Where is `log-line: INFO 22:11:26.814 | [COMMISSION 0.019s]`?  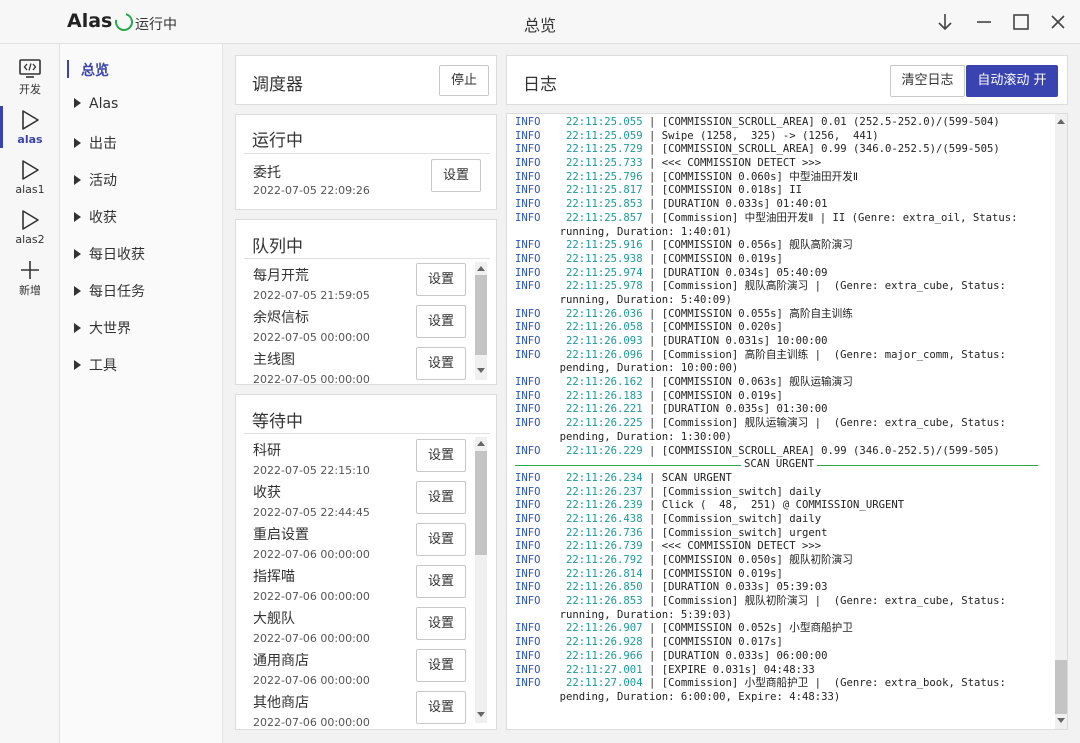
log-line: INFO 22:11:26.814 | [COMMISSION 0.019s] is located at coordinates (649, 573).